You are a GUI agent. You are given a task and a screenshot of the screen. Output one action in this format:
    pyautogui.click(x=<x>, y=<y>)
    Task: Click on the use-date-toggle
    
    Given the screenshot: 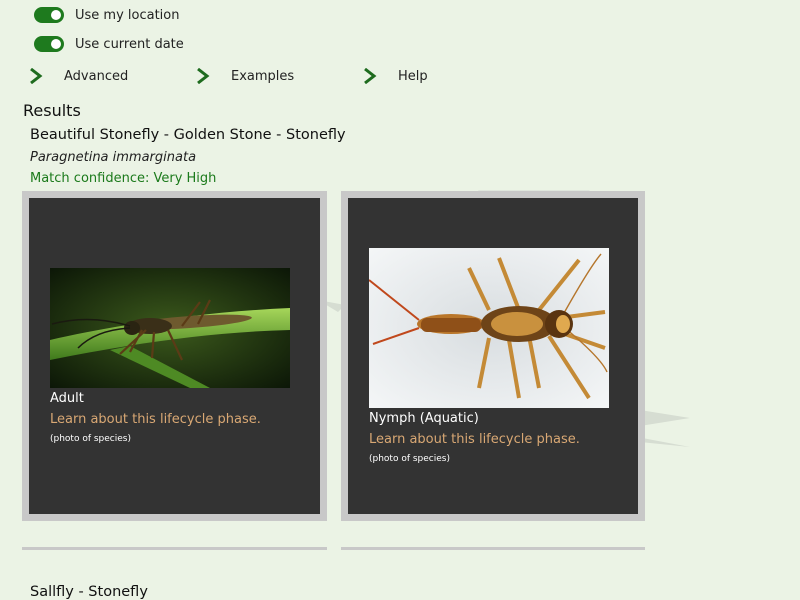 What is the action you would take?
    pyautogui.click(x=49, y=44)
    